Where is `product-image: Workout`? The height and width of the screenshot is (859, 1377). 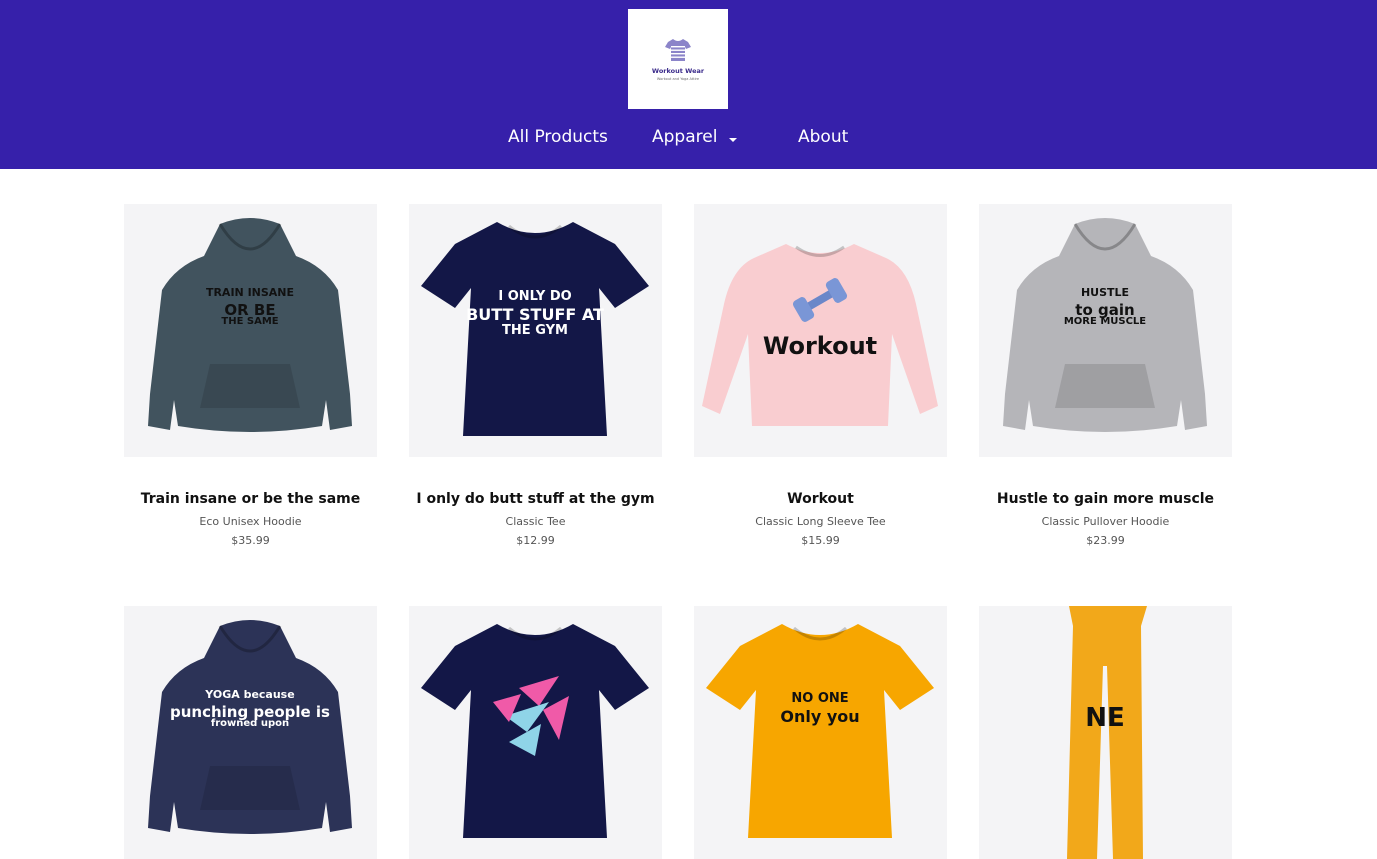 product-image: Workout is located at coordinates (820, 330).